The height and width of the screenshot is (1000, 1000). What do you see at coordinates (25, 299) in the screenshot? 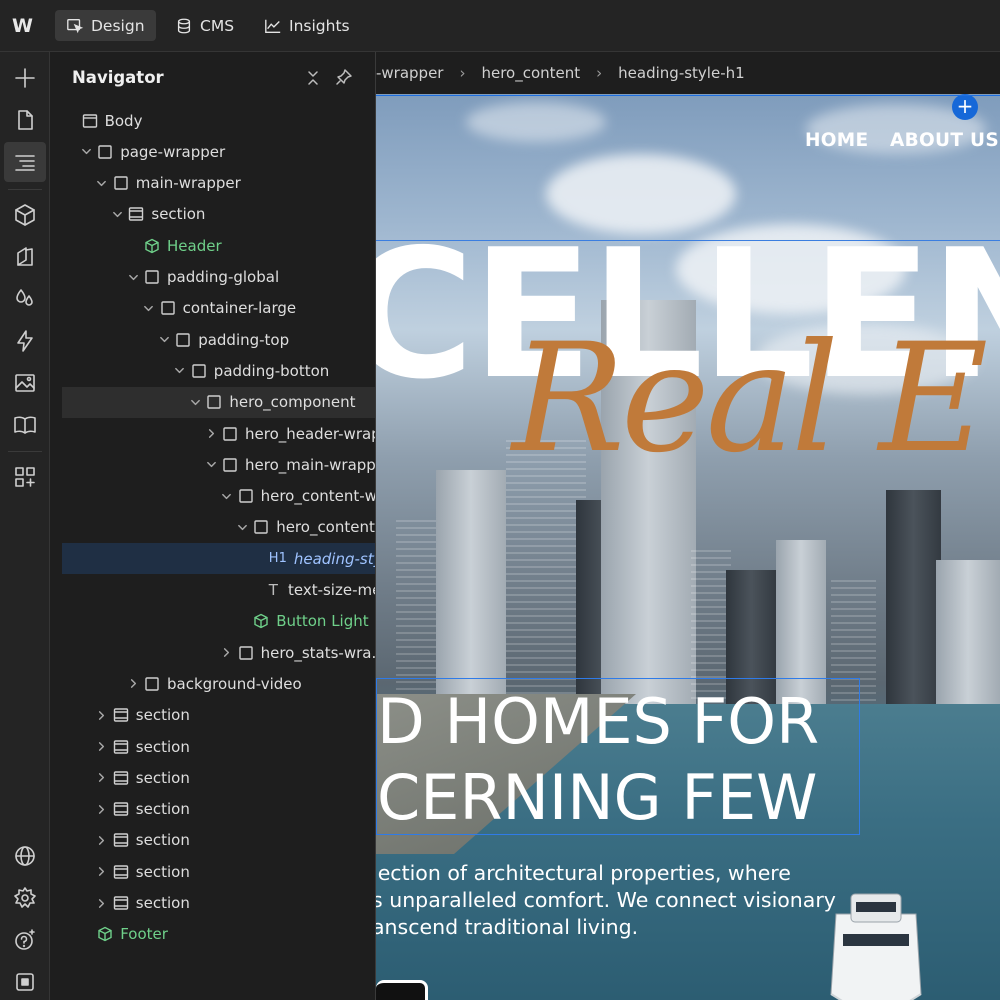
I see `variables-button` at bounding box center [25, 299].